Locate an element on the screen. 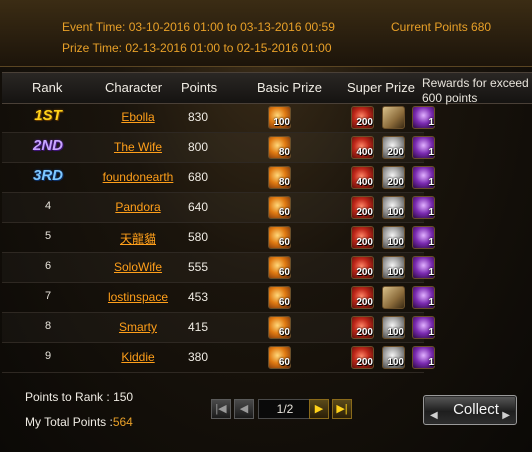  table-row: 5 天龍貓 580 60 200 100 1 is located at coordinates (218, 238).